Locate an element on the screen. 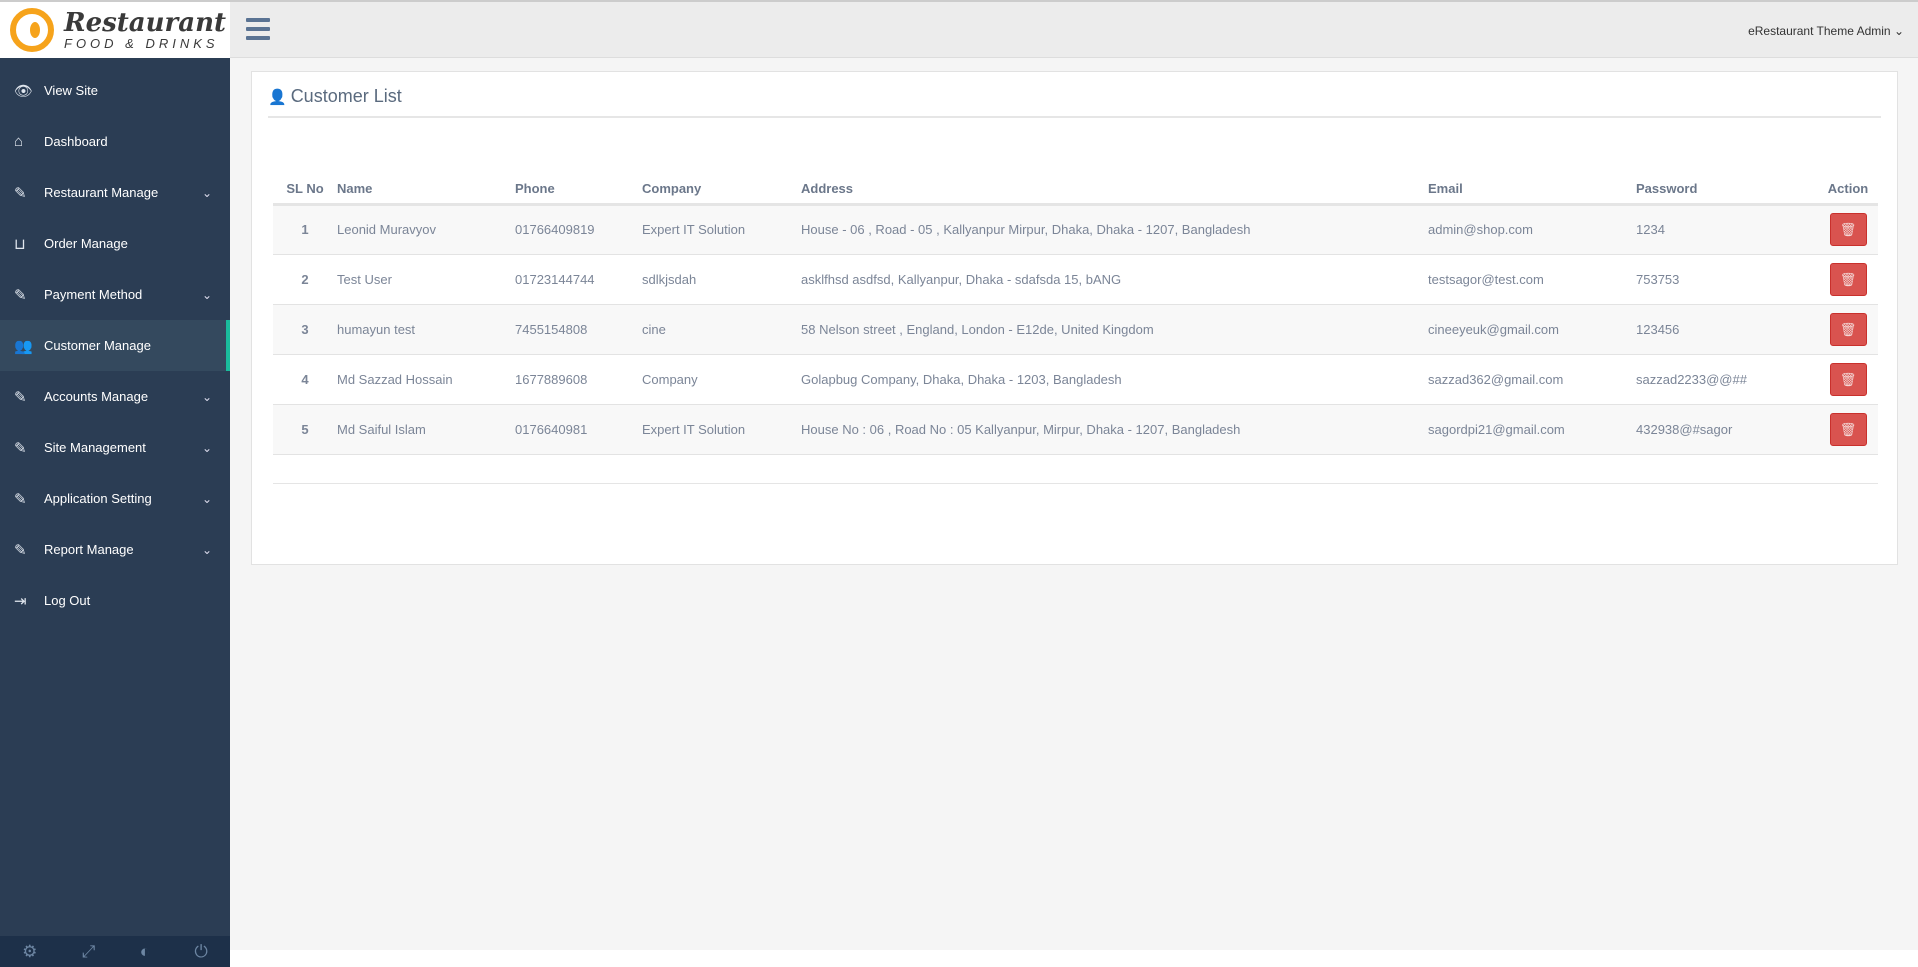  cell-email: sazzad362@gmail.com is located at coordinates (1532, 379).